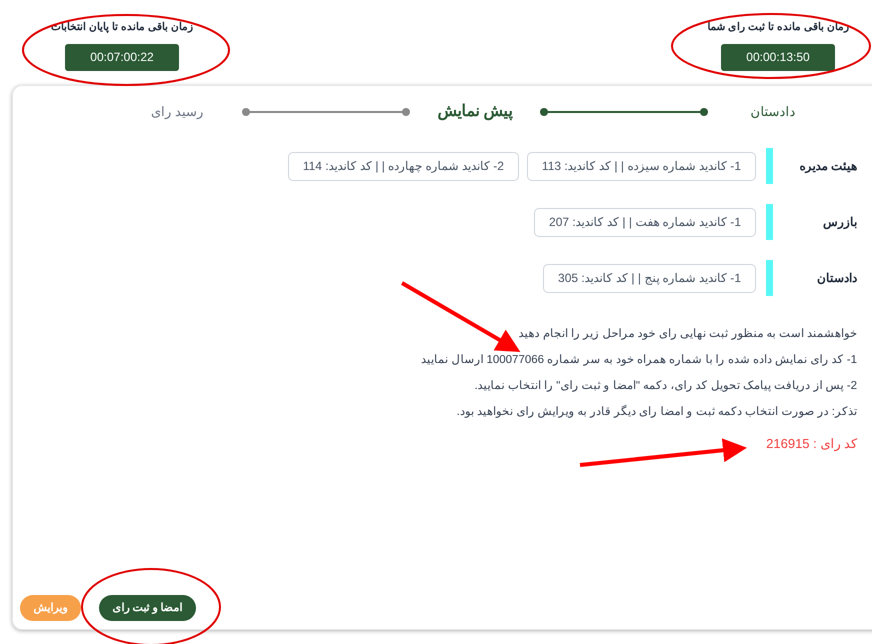 The height and width of the screenshot is (644, 872). Describe the element at coordinates (665, 386) in the screenshot. I see `instruction-text: 2- پس از دریافت پیامک تحویل کد رای، دکمه "امضا و ثبت رای" را انتخاب نمایید.` at that location.